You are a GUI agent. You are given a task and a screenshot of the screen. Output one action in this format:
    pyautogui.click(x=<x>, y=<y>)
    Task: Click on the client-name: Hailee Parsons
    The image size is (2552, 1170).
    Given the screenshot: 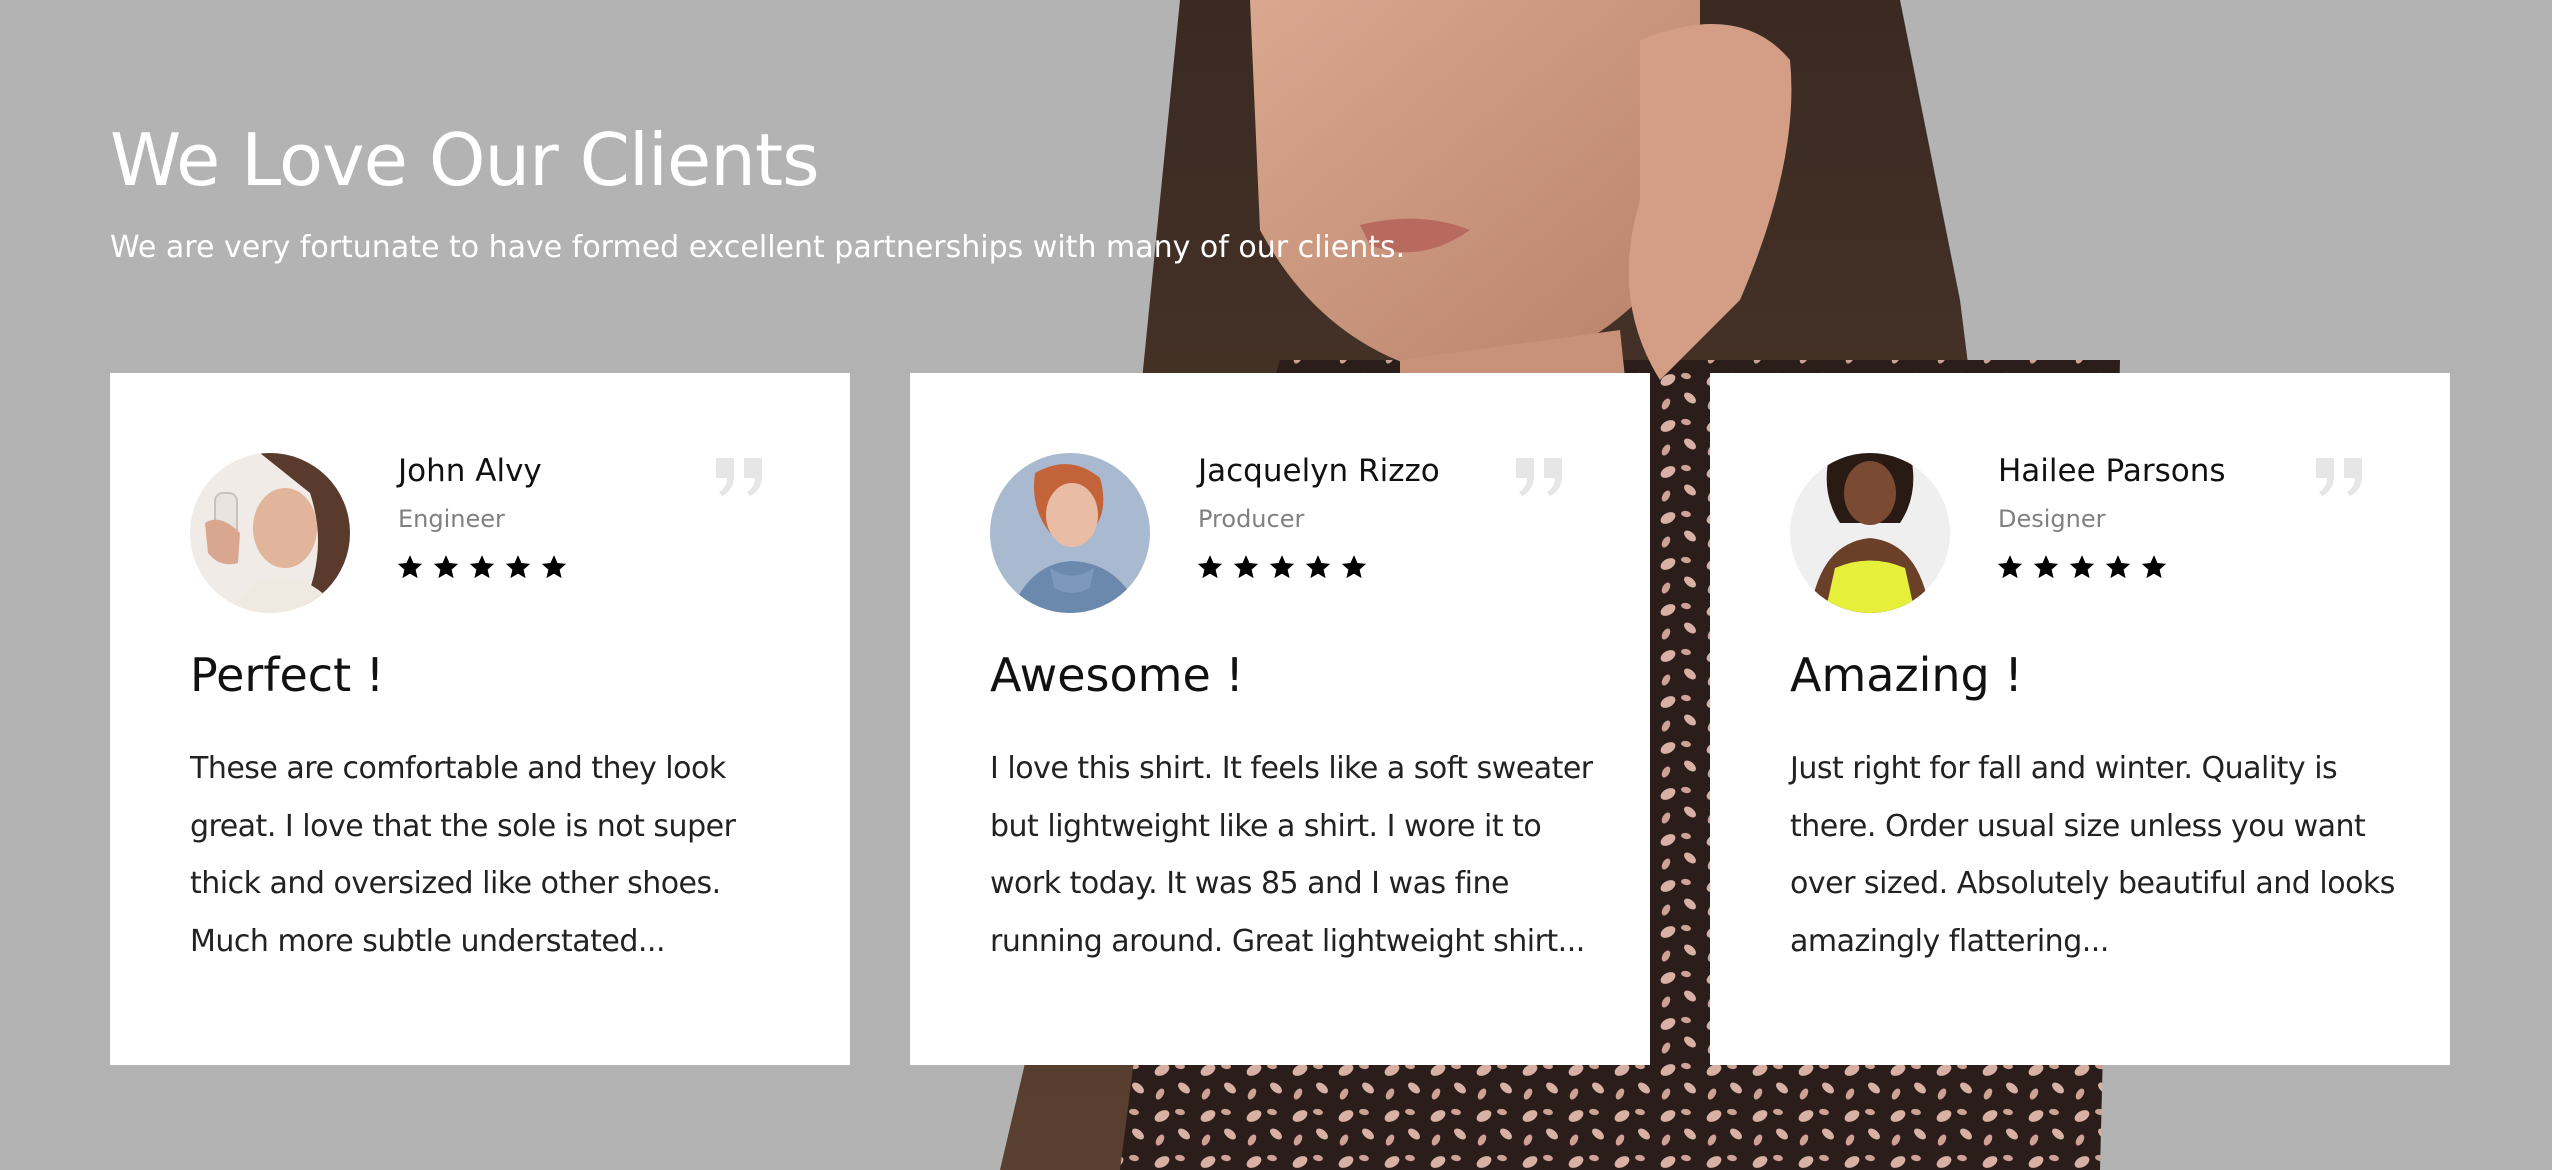 What is the action you would take?
    pyautogui.click(x=2112, y=471)
    